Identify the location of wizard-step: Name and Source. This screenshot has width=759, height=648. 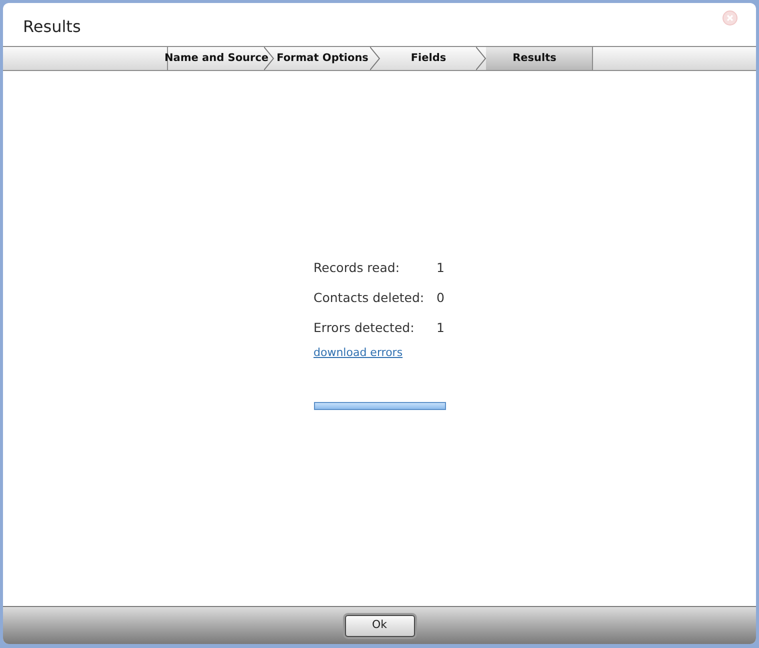
(221, 58).